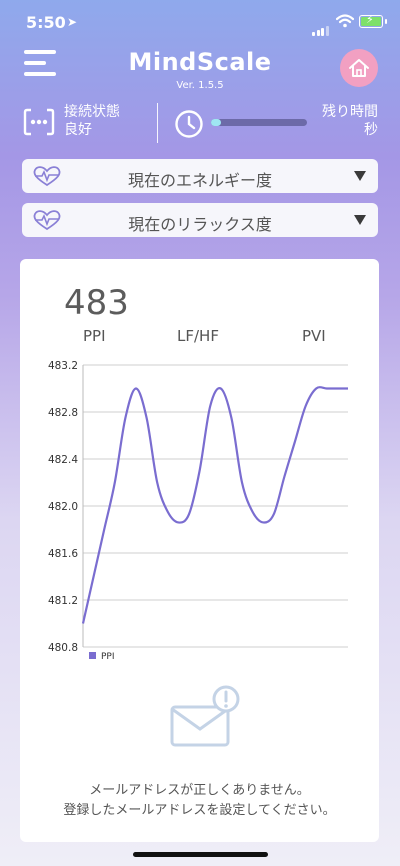 Image resolution: width=400 pixels, height=866 pixels. I want to click on home-icon, so click(359, 68).